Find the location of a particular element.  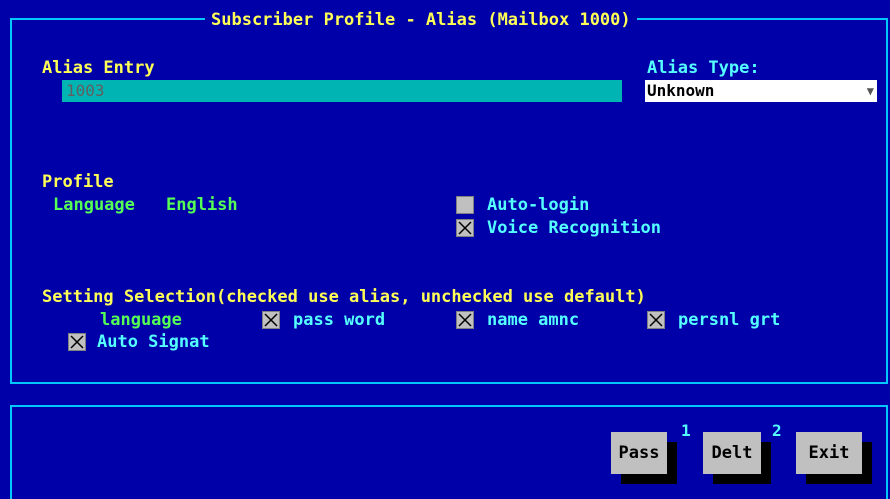

exit-button: Exit is located at coordinates (829, 453).